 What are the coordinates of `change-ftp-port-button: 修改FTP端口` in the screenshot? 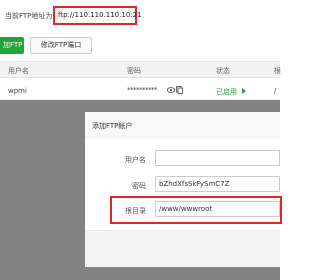 It's located at (61, 45).